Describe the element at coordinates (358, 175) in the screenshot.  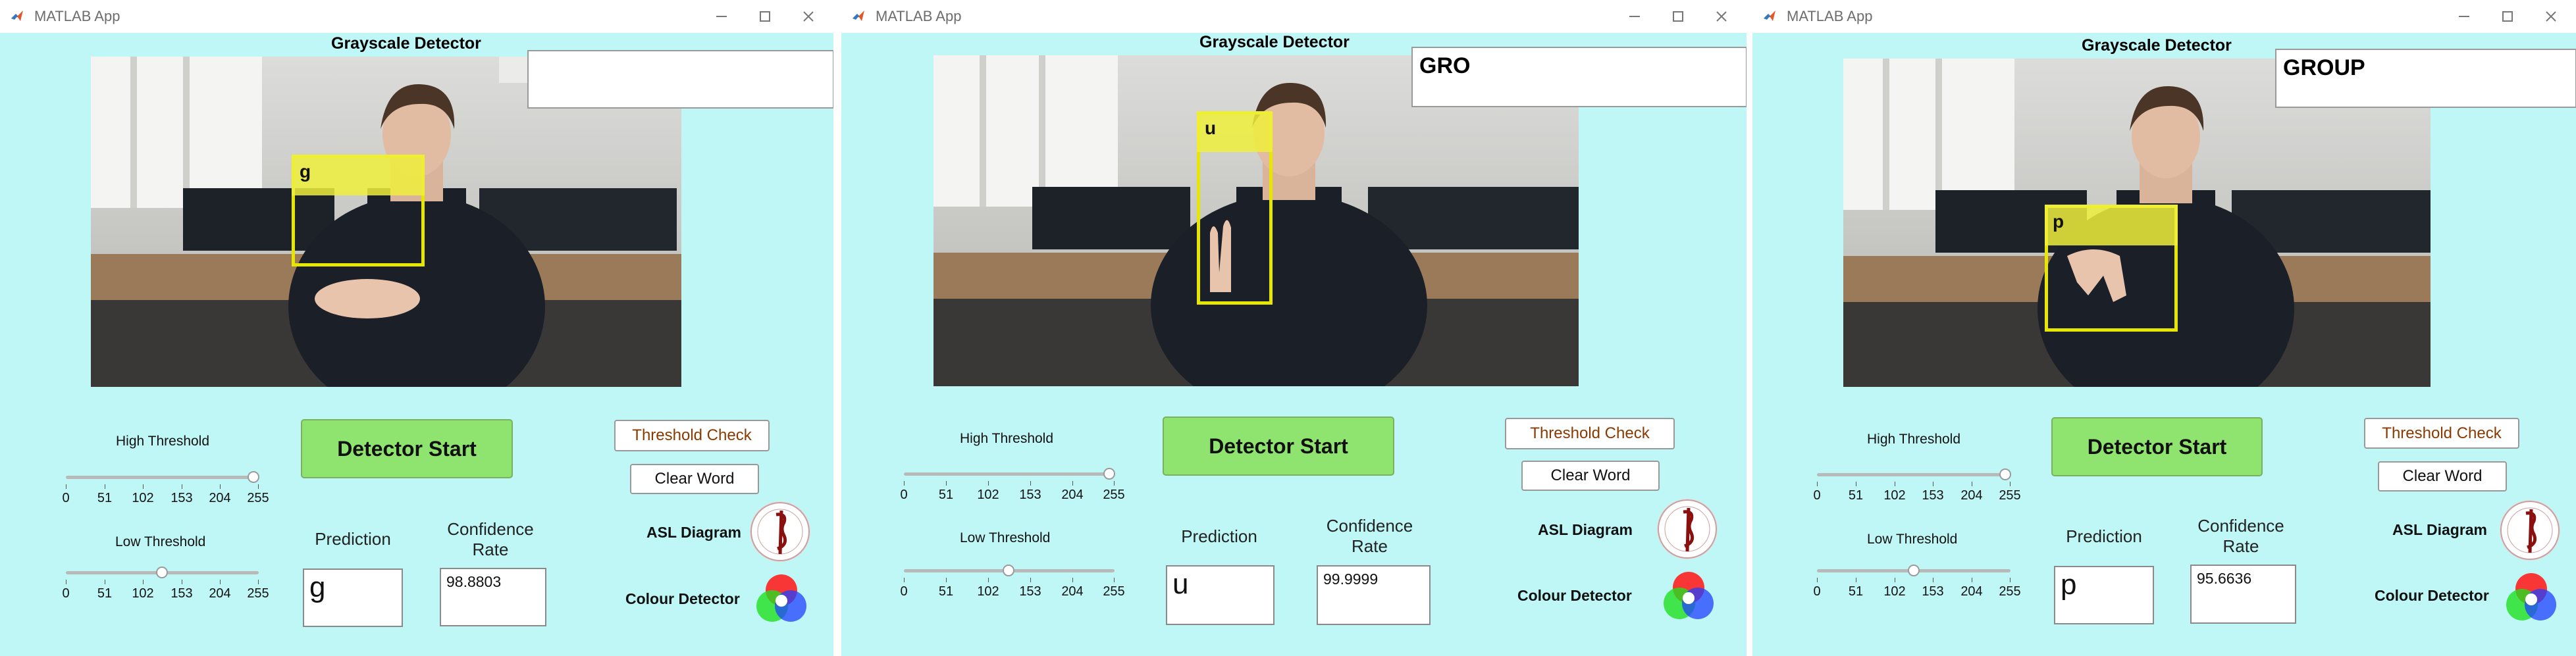
I see `bbox-label: g` at that location.